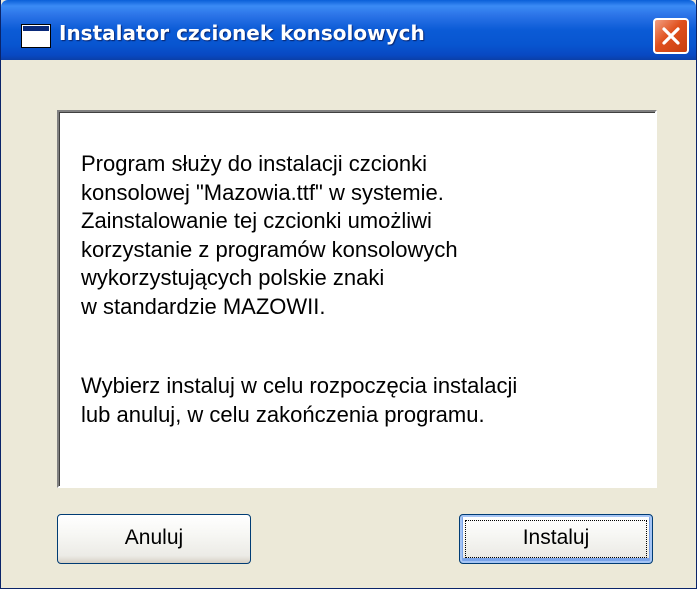  I want to click on close-button, so click(671, 36).